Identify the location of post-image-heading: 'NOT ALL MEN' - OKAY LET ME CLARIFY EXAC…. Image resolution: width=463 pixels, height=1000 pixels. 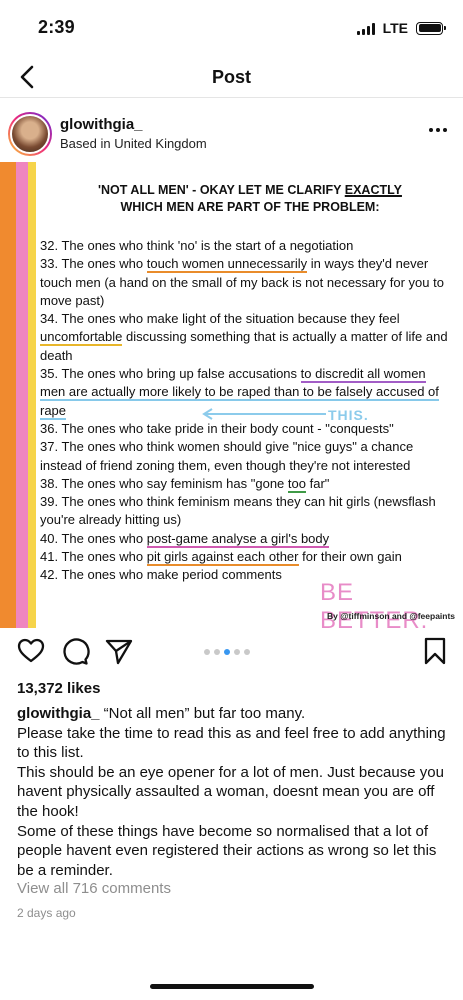
(250, 199).